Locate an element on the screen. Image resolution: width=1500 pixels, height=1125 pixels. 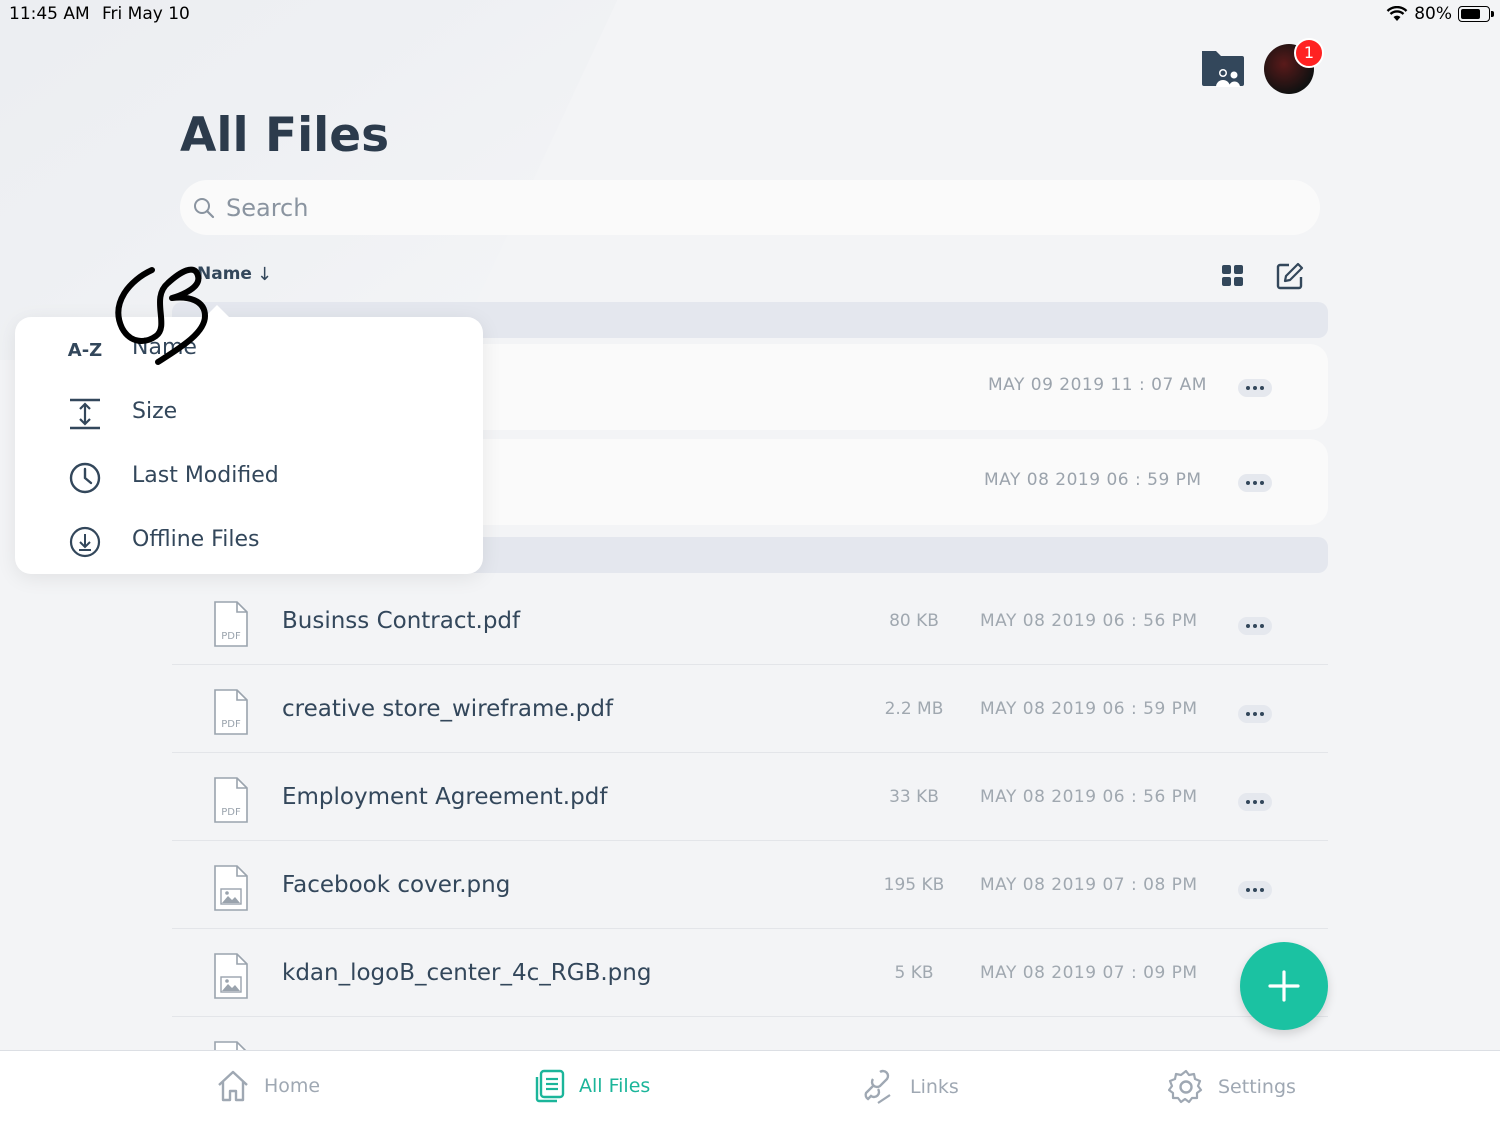
grid-view-icon is located at coordinates (1233, 276).